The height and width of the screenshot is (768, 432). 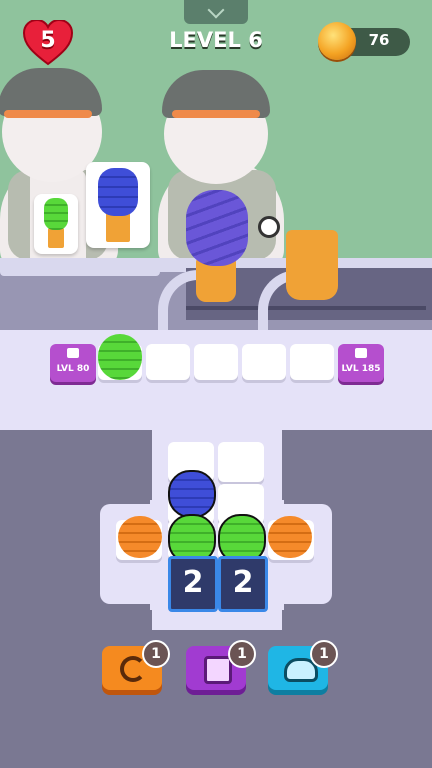 What do you see at coordinates (73, 369) in the screenshot?
I see `lock-label: LVL 80` at bounding box center [73, 369].